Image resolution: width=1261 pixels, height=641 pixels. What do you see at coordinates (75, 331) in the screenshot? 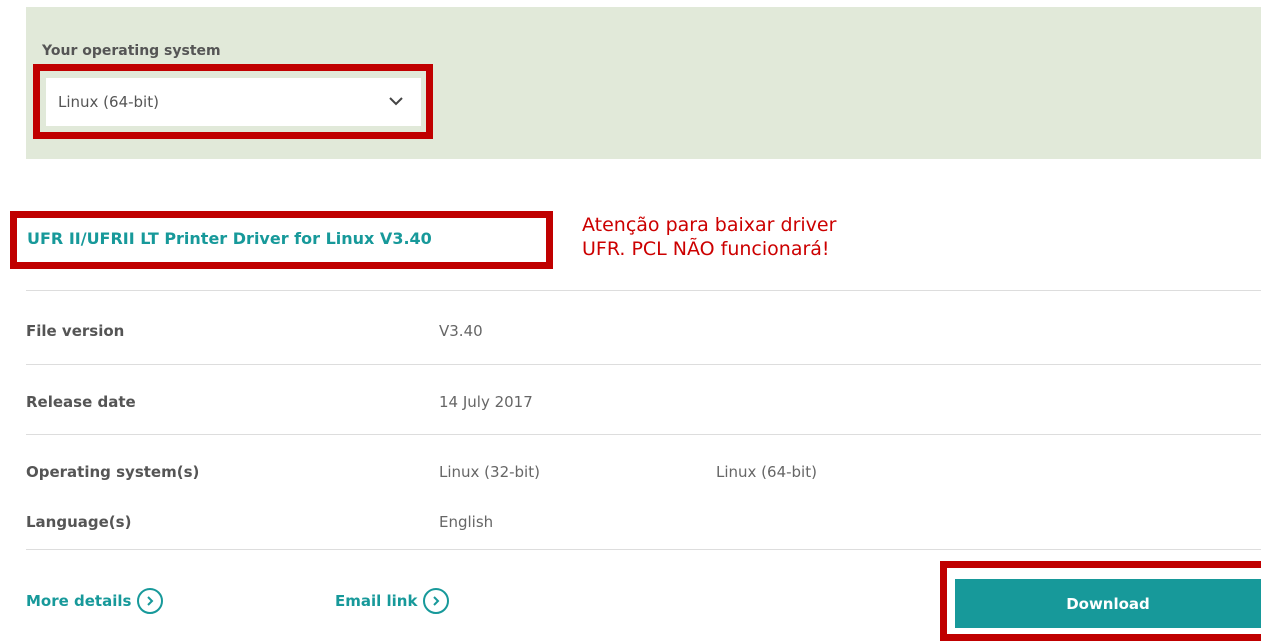
I see `file-version-label: File version` at bounding box center [75, 331].